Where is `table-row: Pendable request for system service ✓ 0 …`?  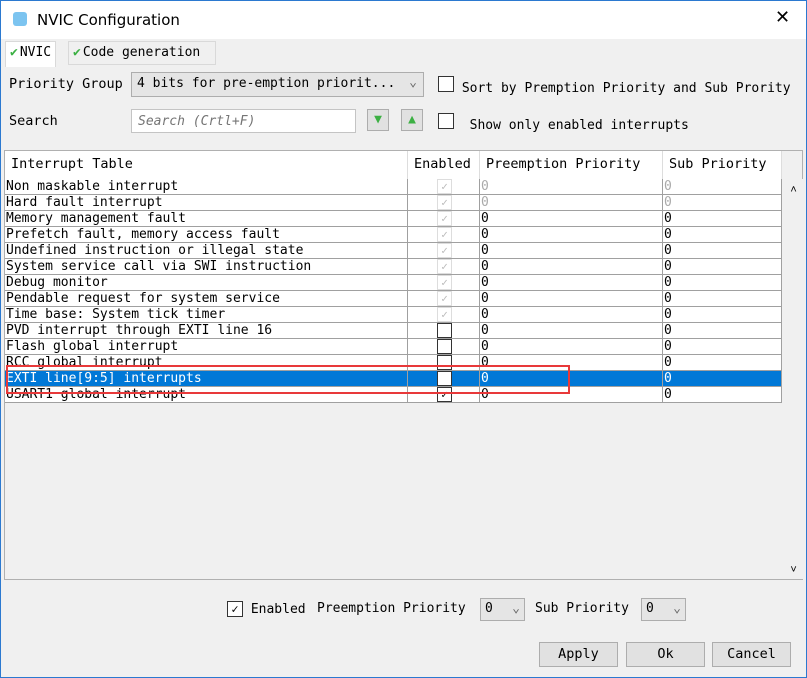
table-row: Pendable request for system service ✓ 0 … is located at coordinates (393, 299).